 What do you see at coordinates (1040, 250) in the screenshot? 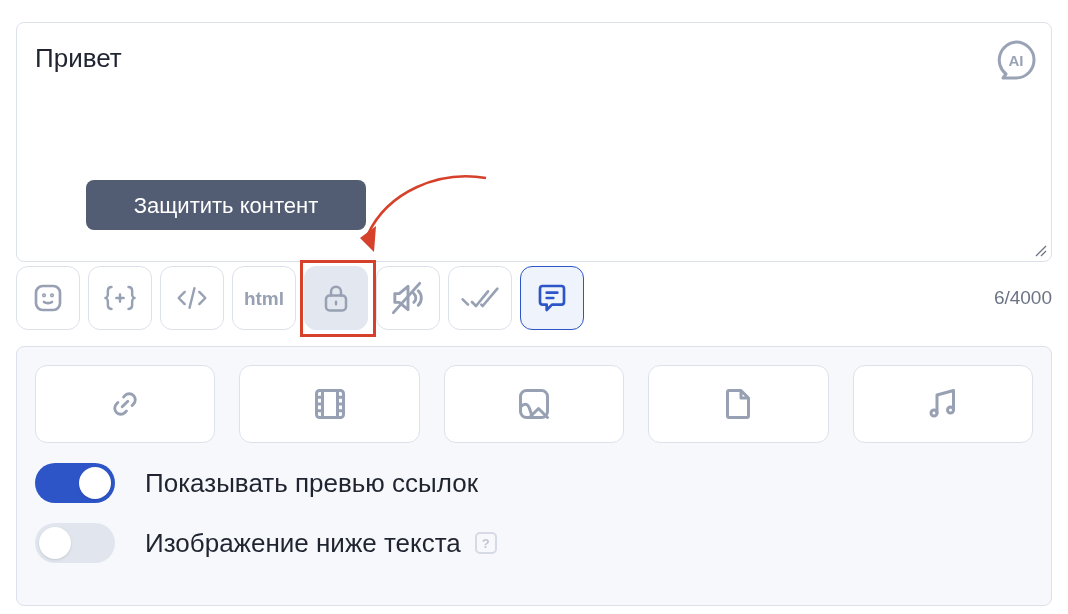
I see `resize-handle-icon` at bounding box center [1040, 250].